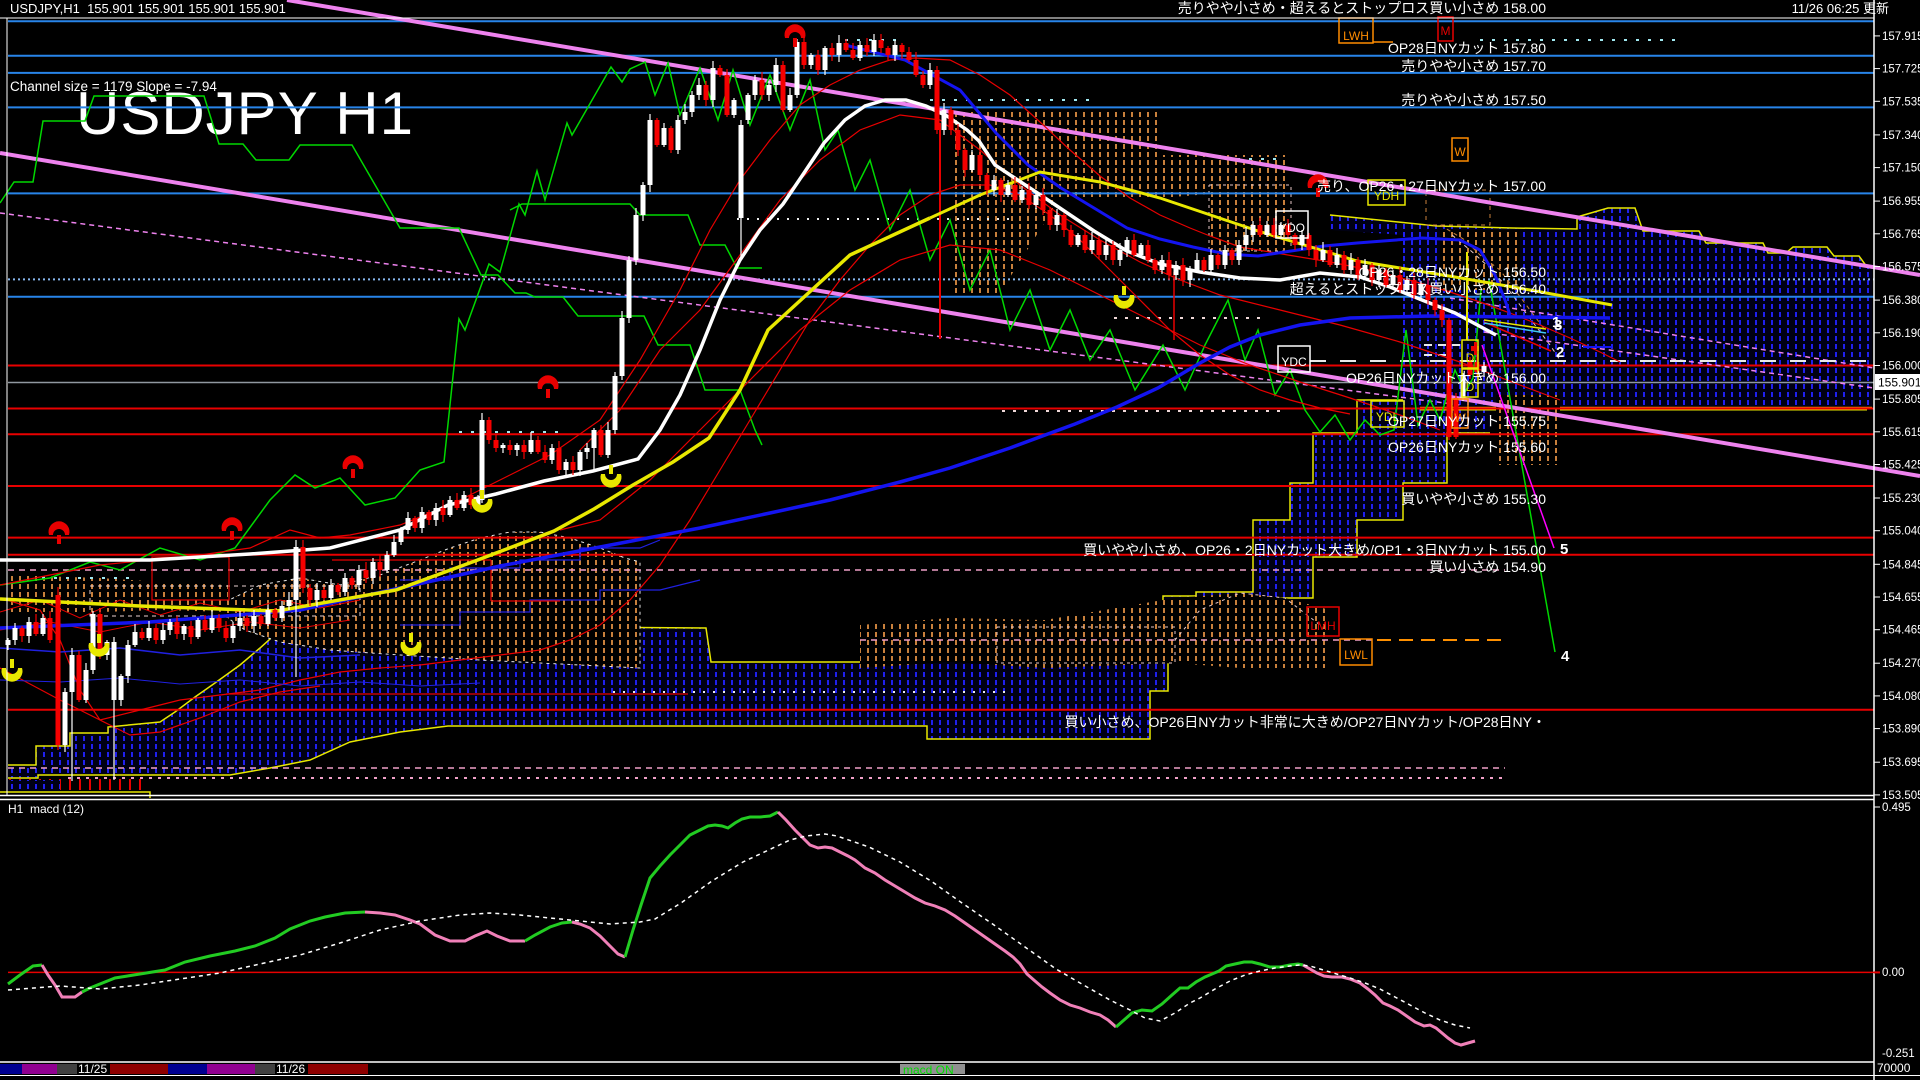  Describe the element at coordinates (1901, 169) in the screenshot. I see `svg-text: 157.150` at that location.